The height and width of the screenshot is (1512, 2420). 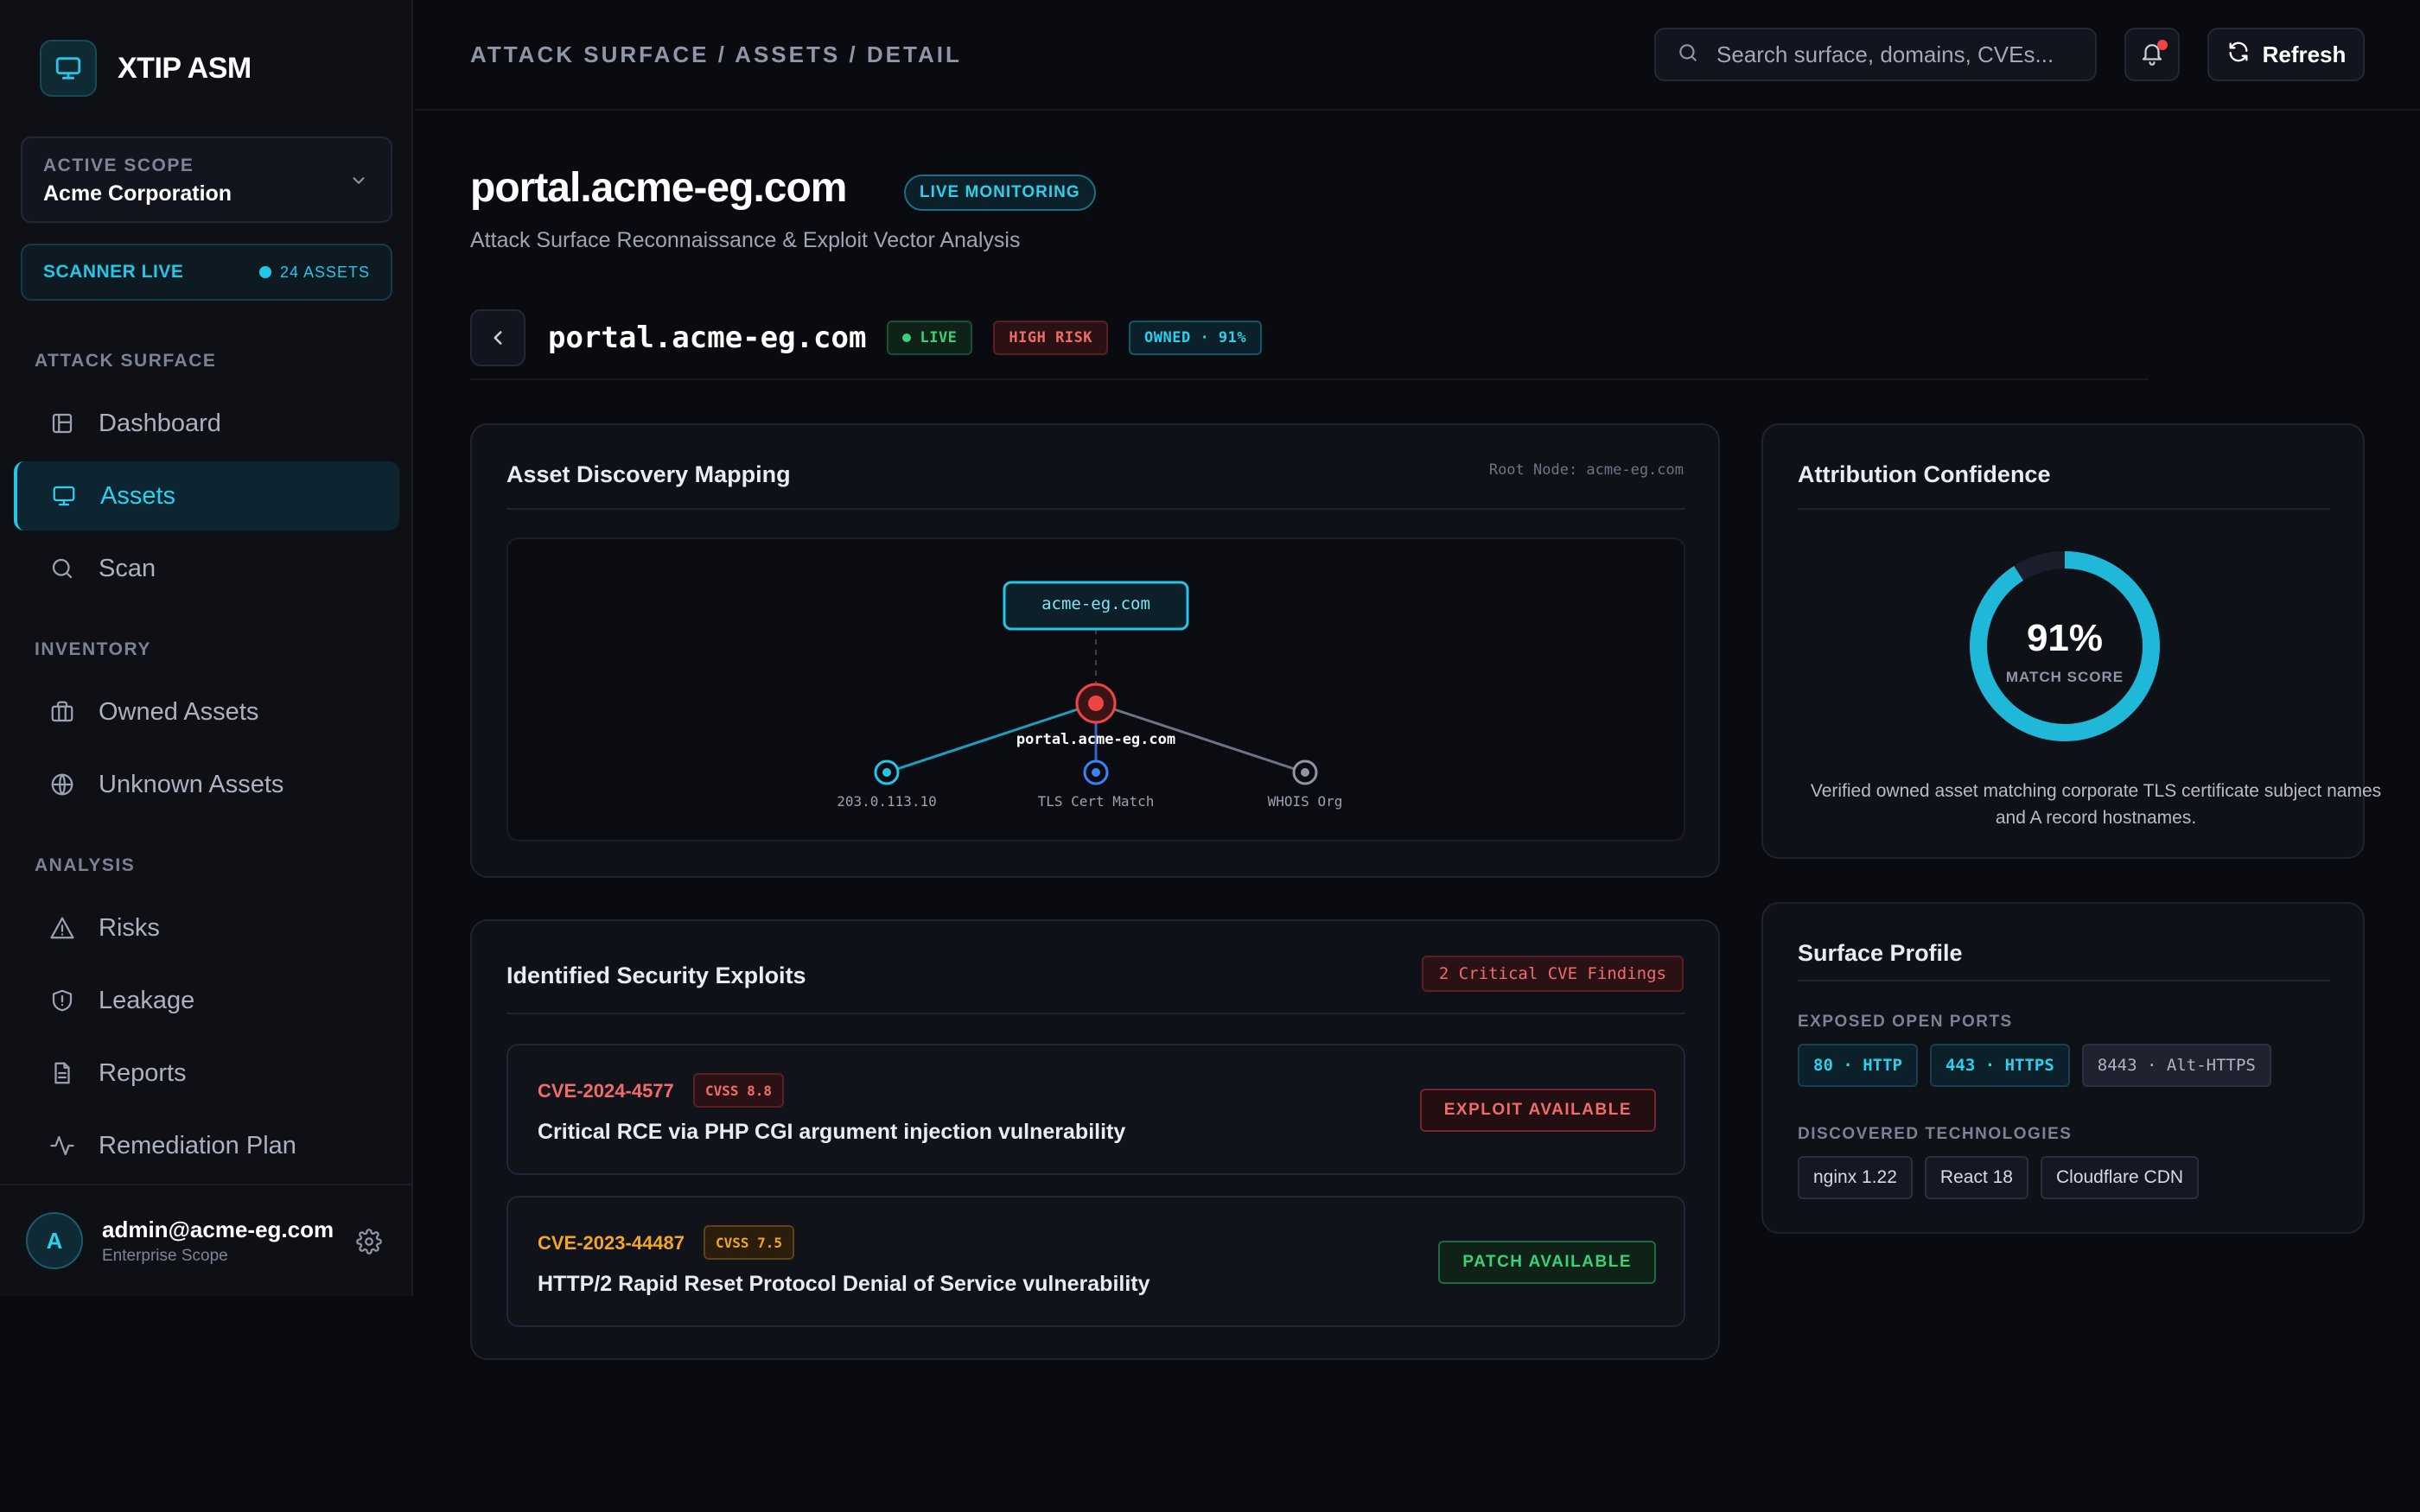 What do you see at coordinates (1537, 1110) in the screenshot?
I see `exploit-available-button: EXPLOIT AVAILABLE` at bounding box center [1537, 1110].